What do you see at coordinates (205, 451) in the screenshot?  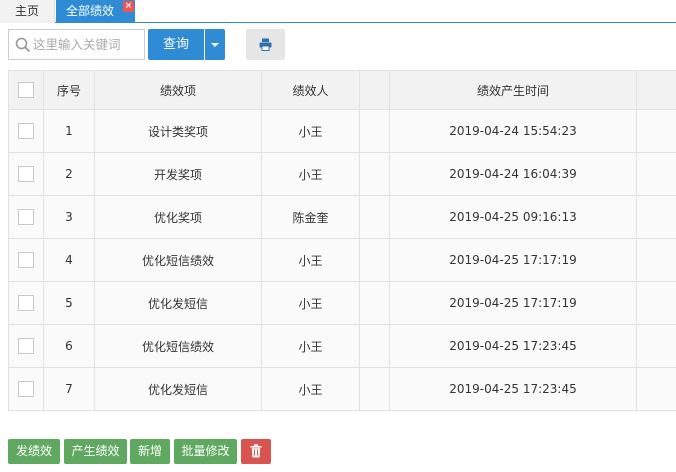 I see `batch-edit-button: 批量修改` at bounding box center [205, 451].